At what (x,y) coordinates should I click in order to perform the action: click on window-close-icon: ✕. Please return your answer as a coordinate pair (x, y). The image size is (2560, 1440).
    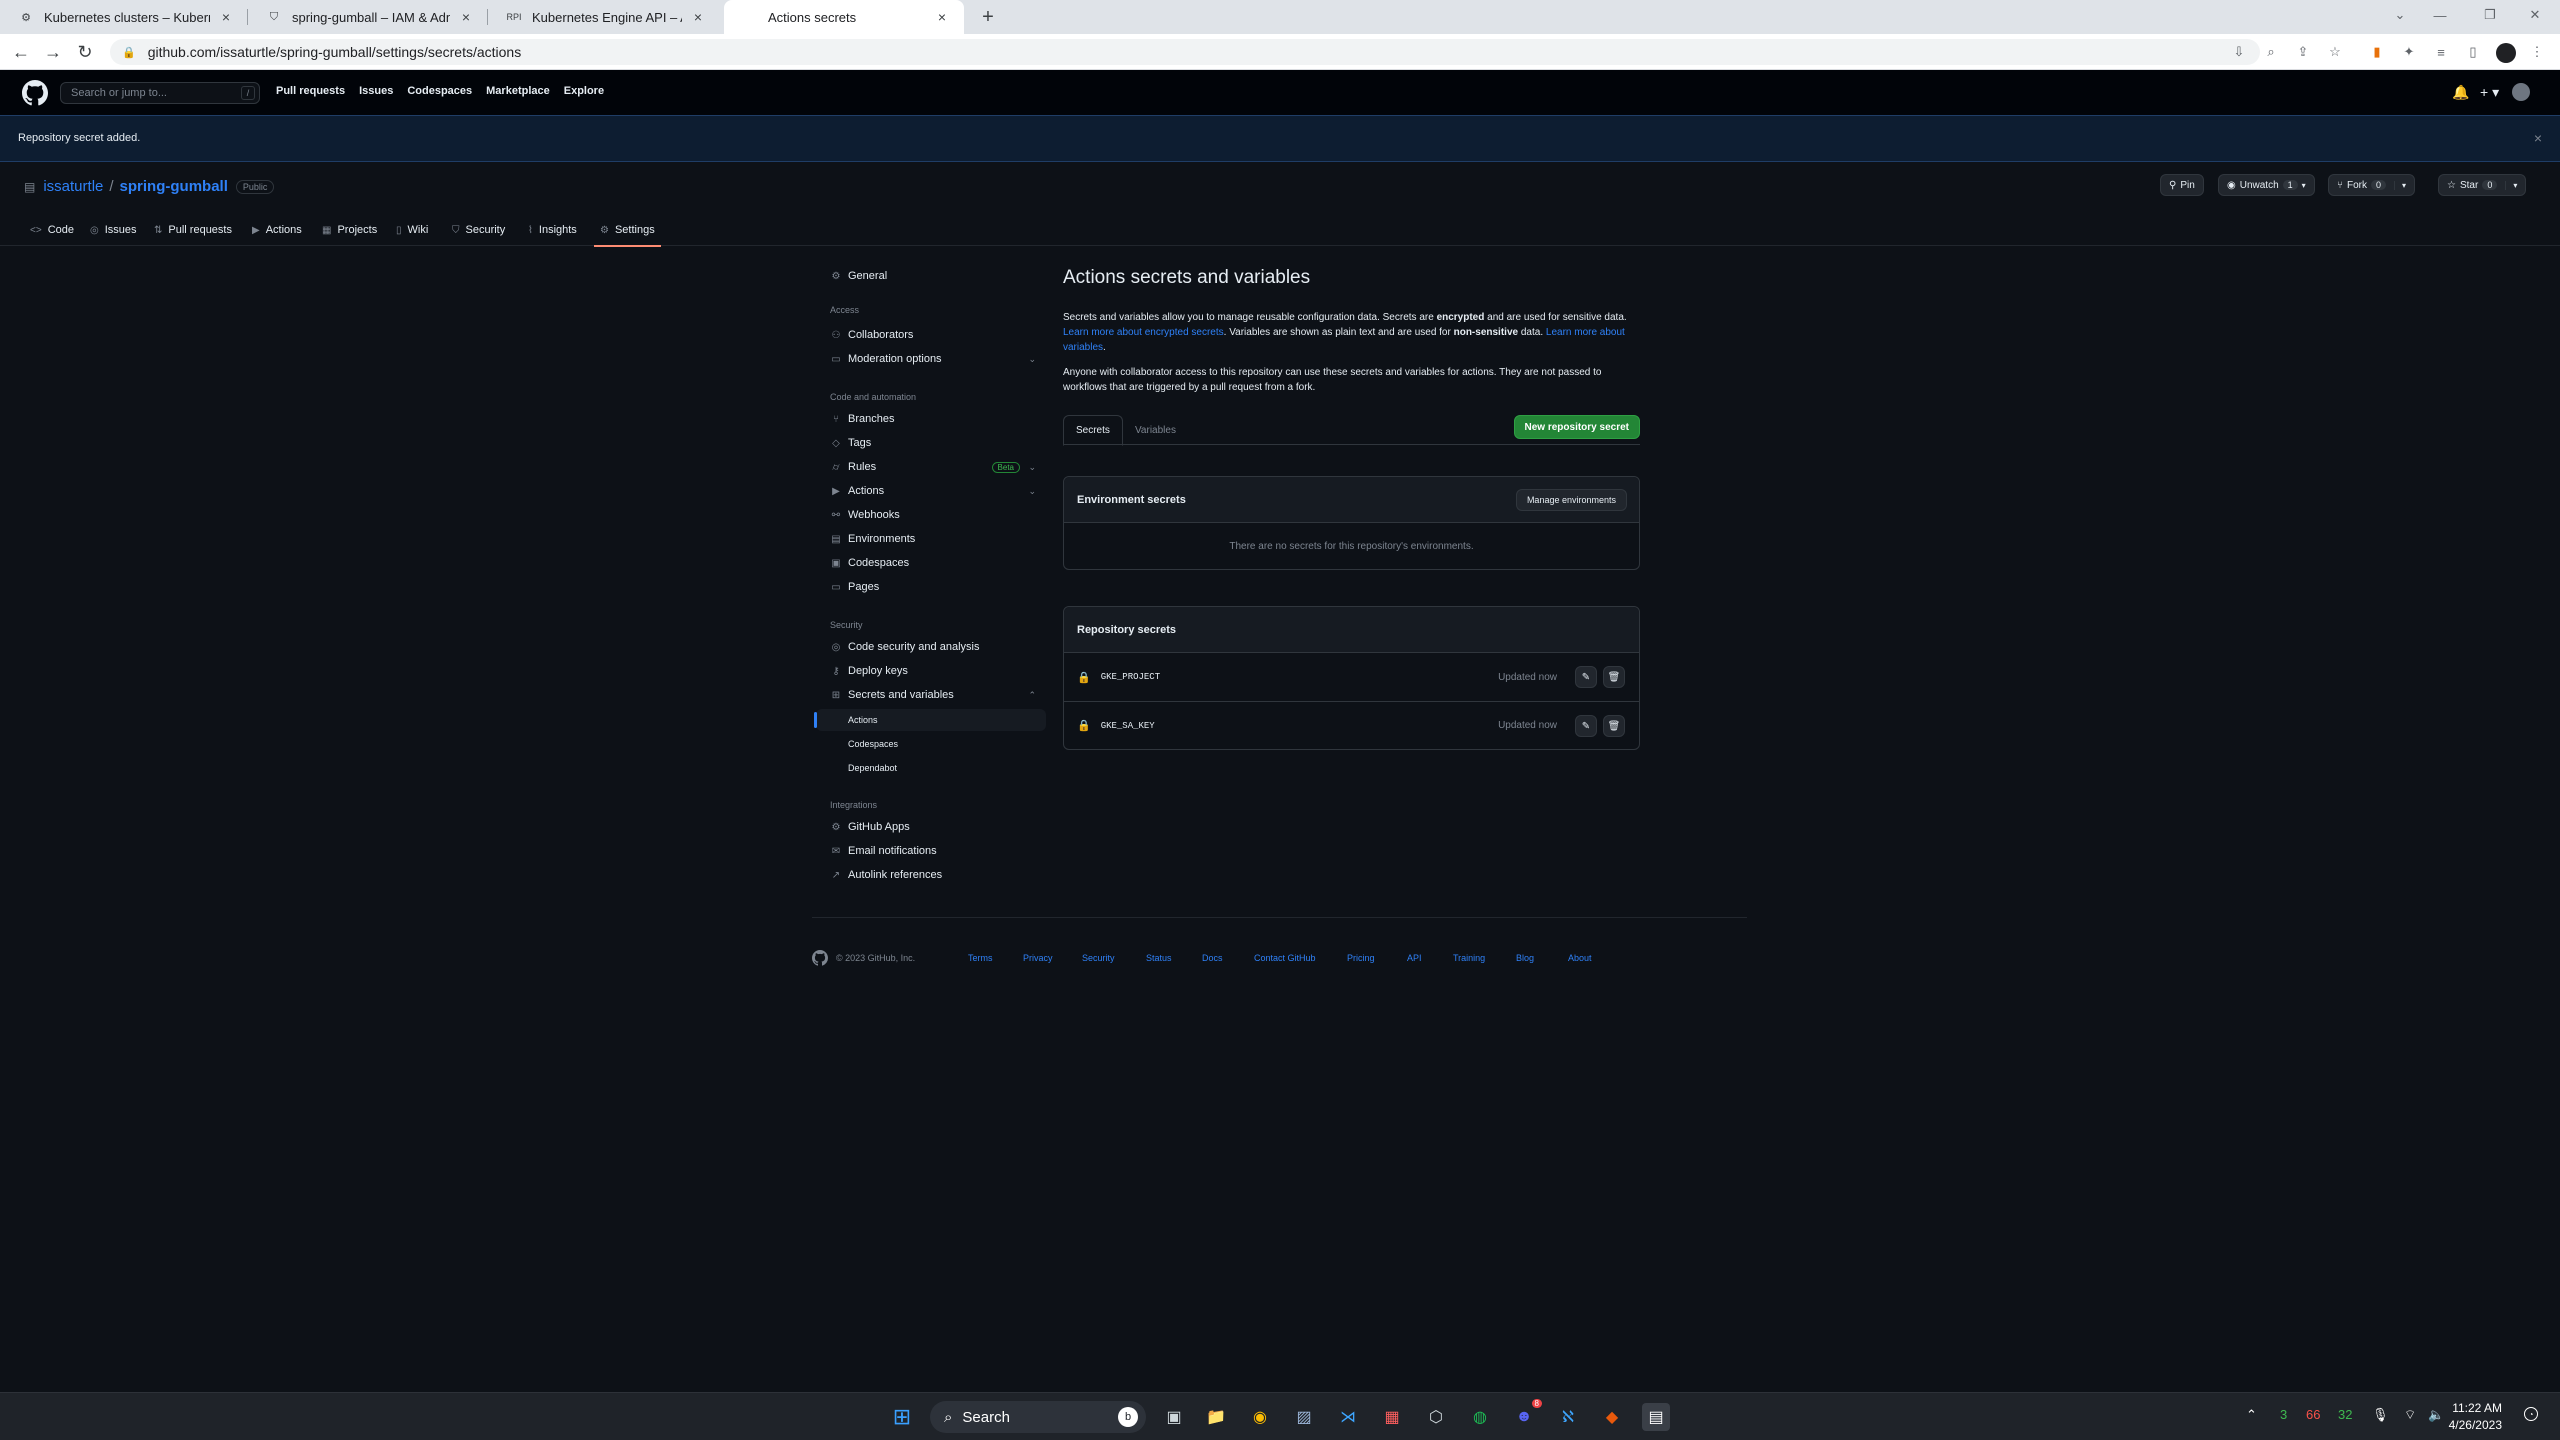
    Looking at the image, I should click on (2535, 15).